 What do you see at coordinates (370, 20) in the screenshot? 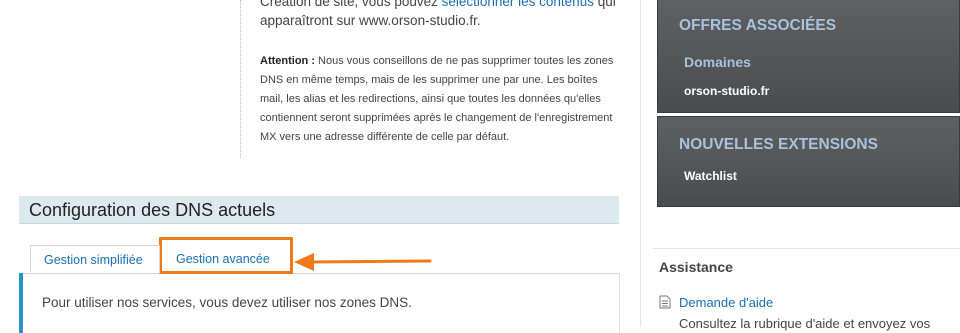
I see `intro-line2: apparaîtront sur www.orson-studio.fr.` at bounding box center [370, 20].